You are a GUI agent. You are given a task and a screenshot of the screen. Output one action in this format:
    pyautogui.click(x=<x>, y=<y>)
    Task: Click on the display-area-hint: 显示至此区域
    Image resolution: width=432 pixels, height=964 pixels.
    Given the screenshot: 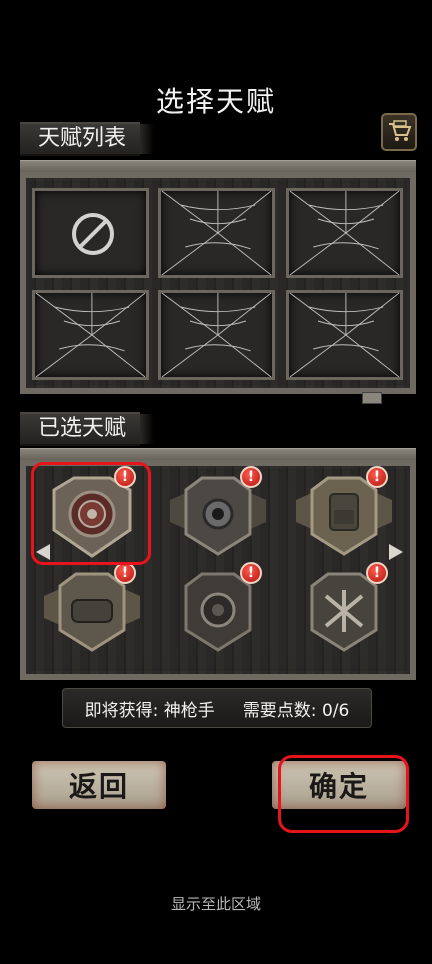 What is the action you would take?
    pyautogui.click(x=215, y=904)
    